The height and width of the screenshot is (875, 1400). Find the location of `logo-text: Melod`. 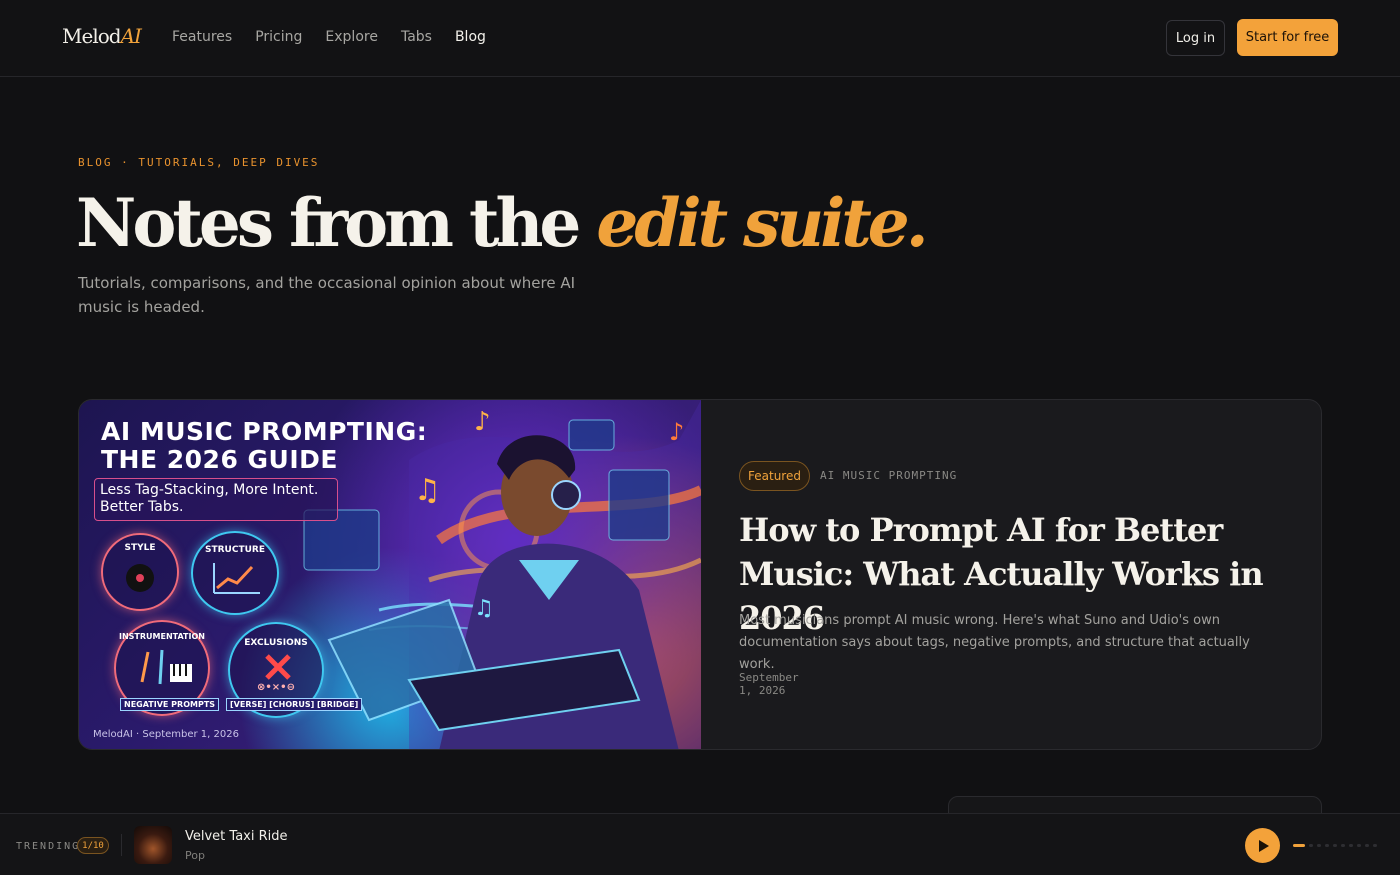

logo-text: Melod is located at coordinates (92, 36).